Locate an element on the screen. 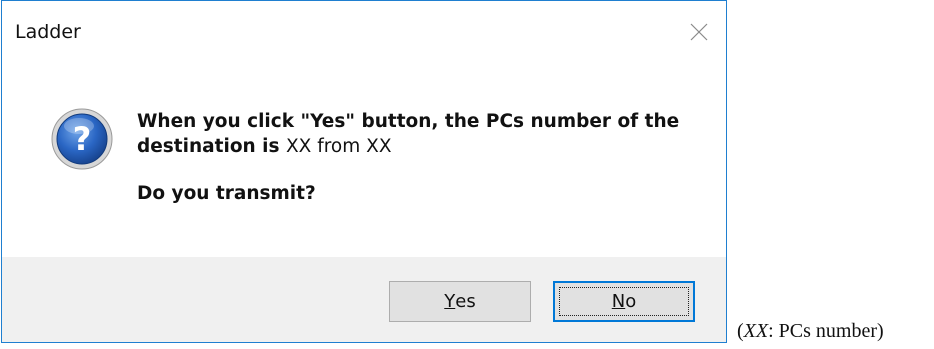  message-line-2: destination is XX from XX is located at coordinates (417, 146).